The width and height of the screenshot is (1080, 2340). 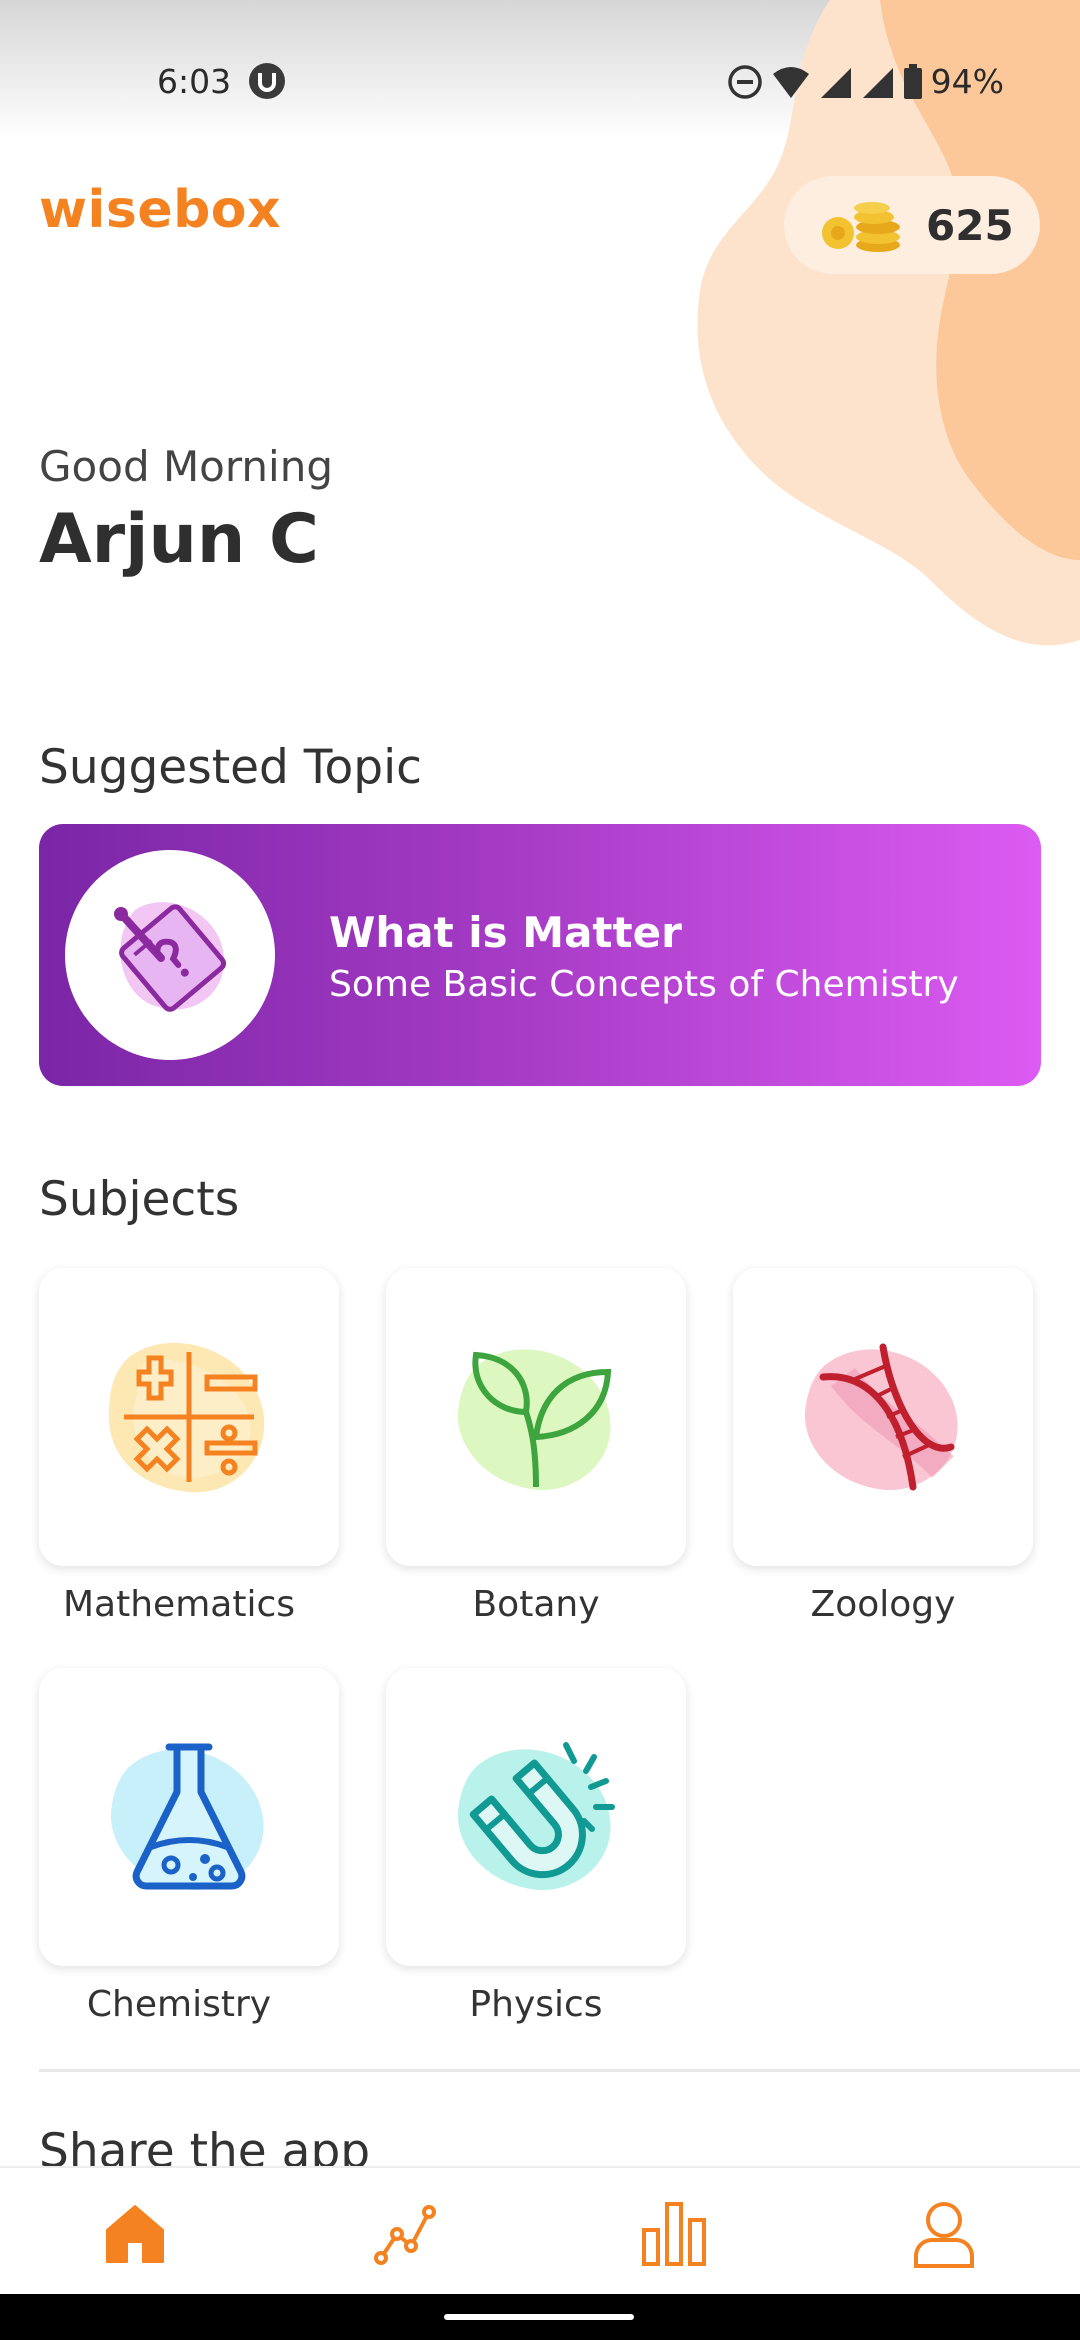 I want to click on subject-tile-zoology, so click(x=883, y=1417).